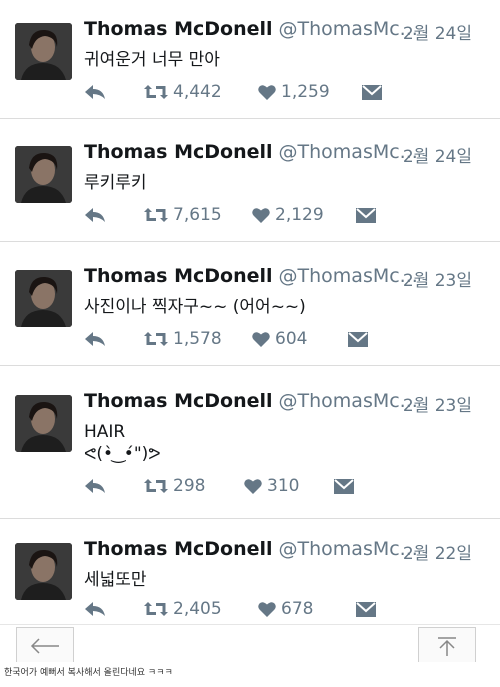  What do you see at coordinates (122, 443) in the screenshot?
I see `tweet-text: HAIR ᕙ(•̀ ͜ •́")ᕗ` at bounding box center [122, 443].